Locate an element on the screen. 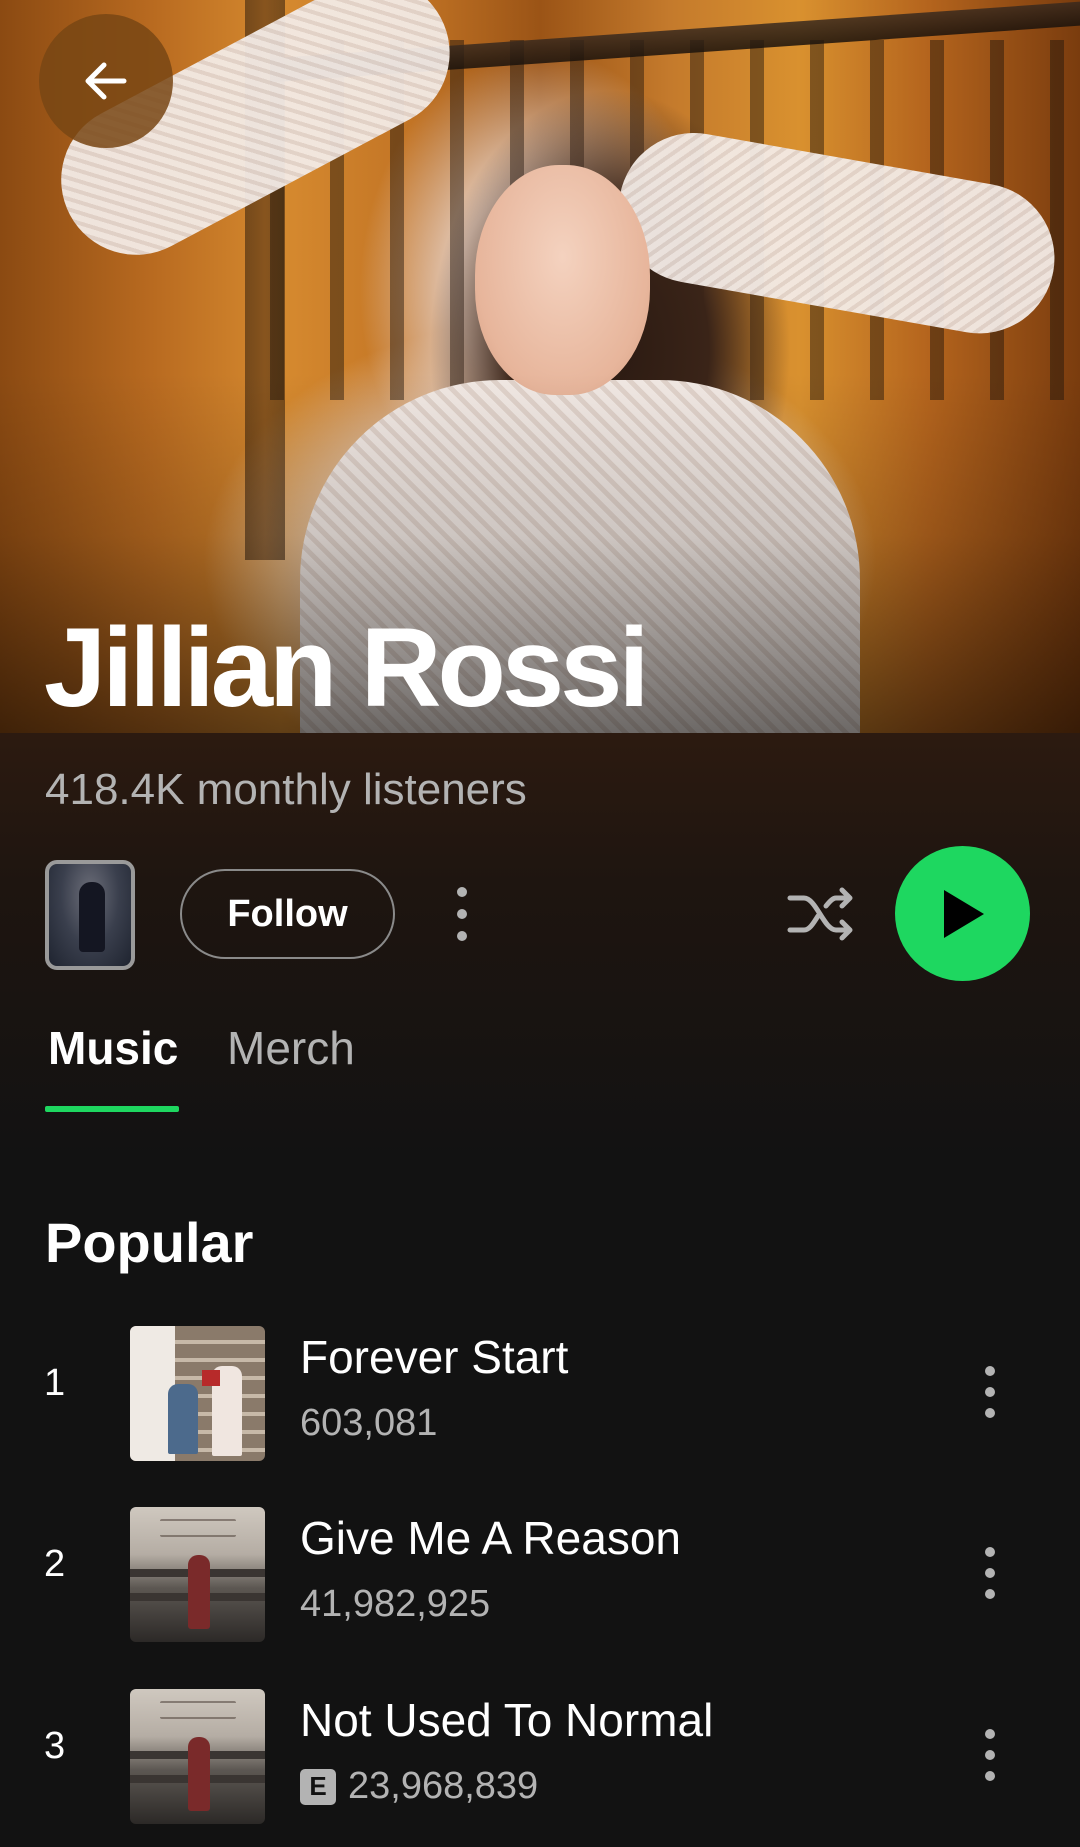  track-row: 1 Forever Start 603,081 is located at coordinates (540, 1392).